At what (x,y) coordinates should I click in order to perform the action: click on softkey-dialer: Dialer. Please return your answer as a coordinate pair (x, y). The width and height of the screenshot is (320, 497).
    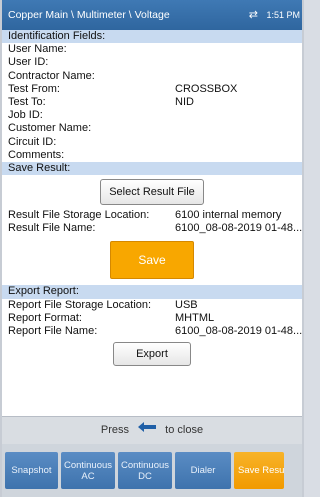
    Looking at the image, I should click on (203, 470).